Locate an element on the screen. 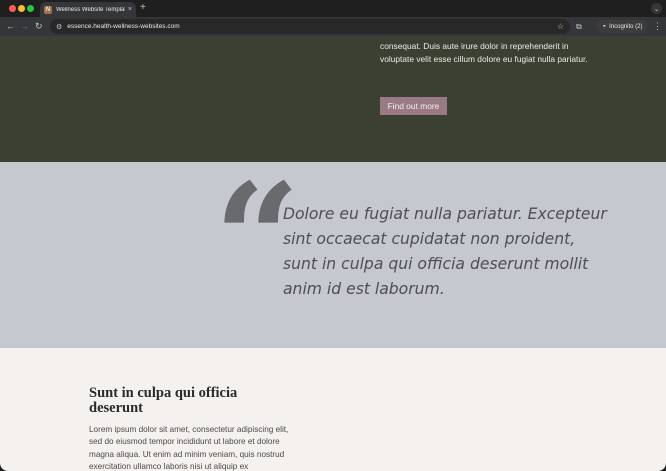  tab-search-chevron-icon: ⌄ is located at coordinates (656, 8).